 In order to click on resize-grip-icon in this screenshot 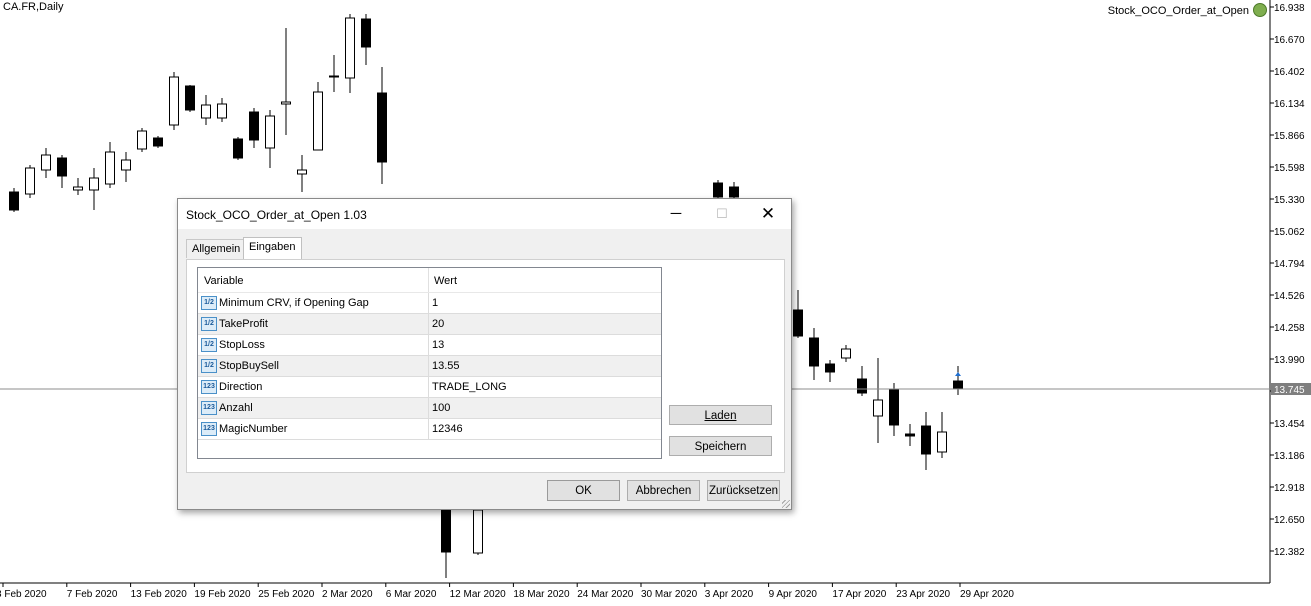, I will do `click(786, 504)`.